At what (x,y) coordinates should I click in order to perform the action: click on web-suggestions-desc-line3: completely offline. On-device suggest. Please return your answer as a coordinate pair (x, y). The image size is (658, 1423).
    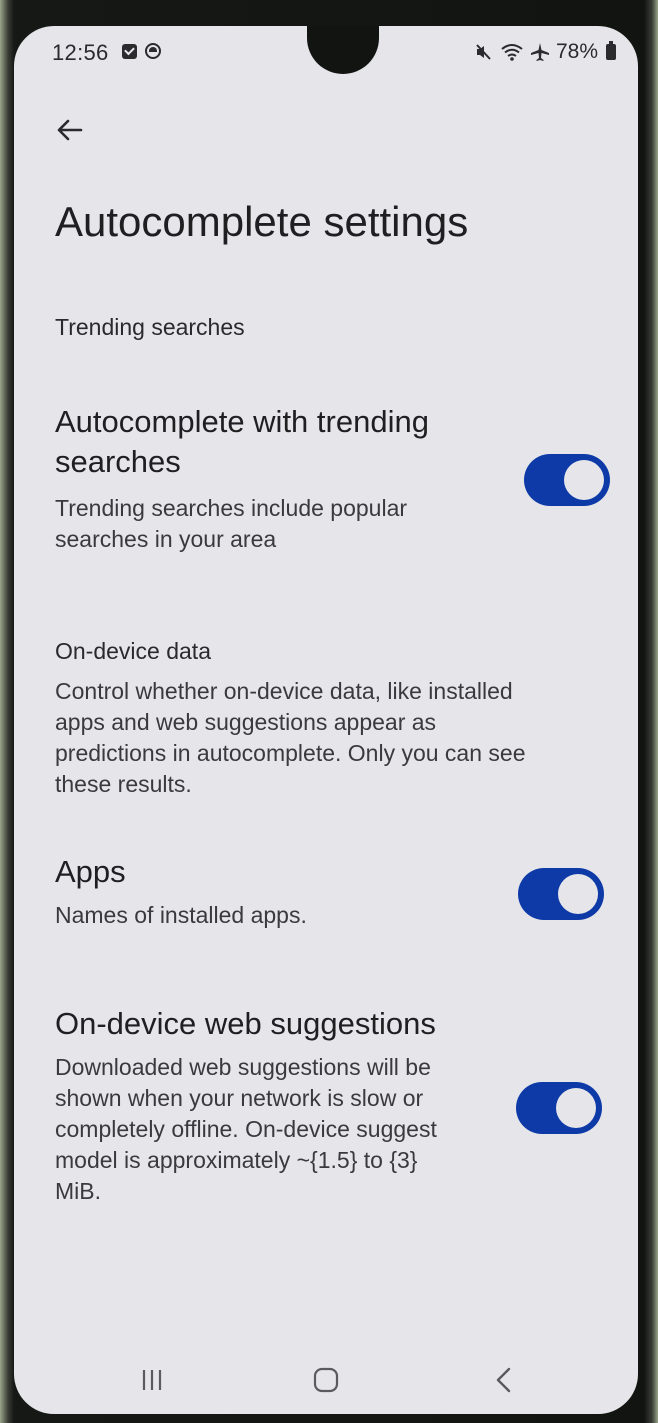
    Looking at the image, I should click on (246, 1129).